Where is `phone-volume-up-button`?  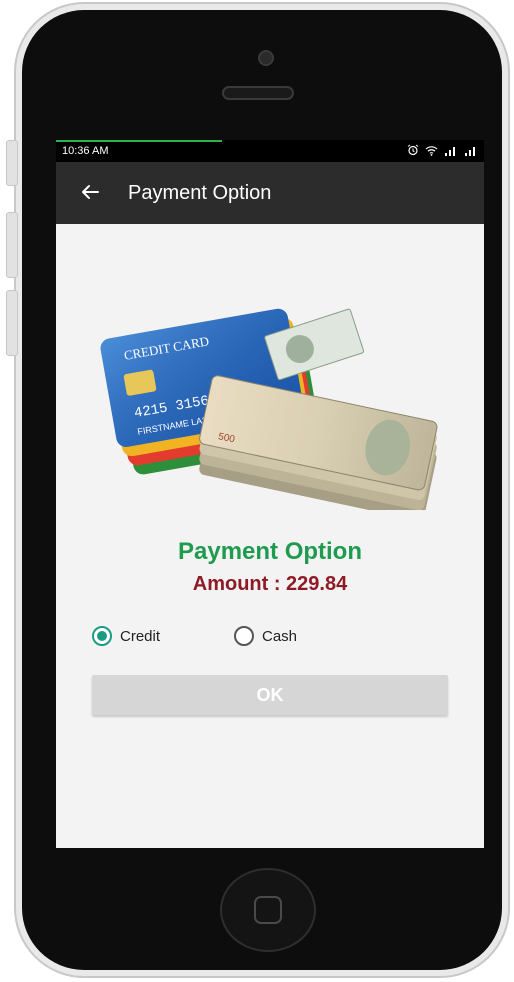
phone-volume-up-button is located at coordinates (12, 245).